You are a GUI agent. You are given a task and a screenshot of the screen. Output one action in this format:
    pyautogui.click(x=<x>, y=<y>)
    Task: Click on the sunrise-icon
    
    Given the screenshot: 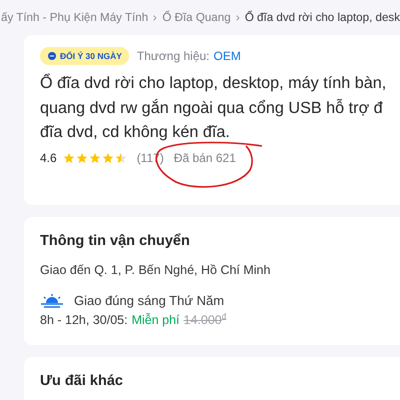 What is the action you would take?
    pyautogui.click(x=52, y=301)
    